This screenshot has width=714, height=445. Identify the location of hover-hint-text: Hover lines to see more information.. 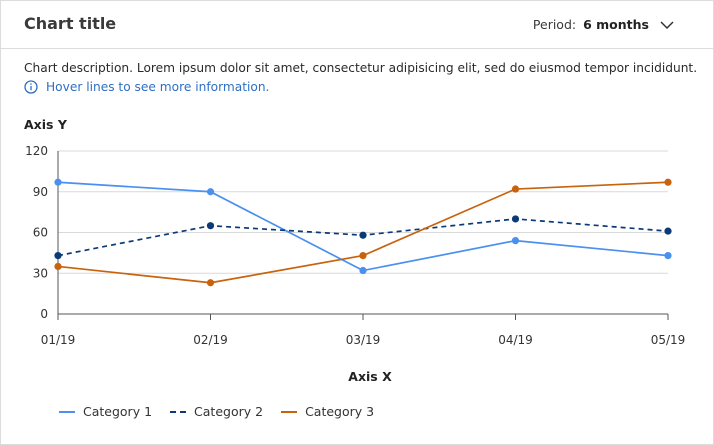
(158, 87).